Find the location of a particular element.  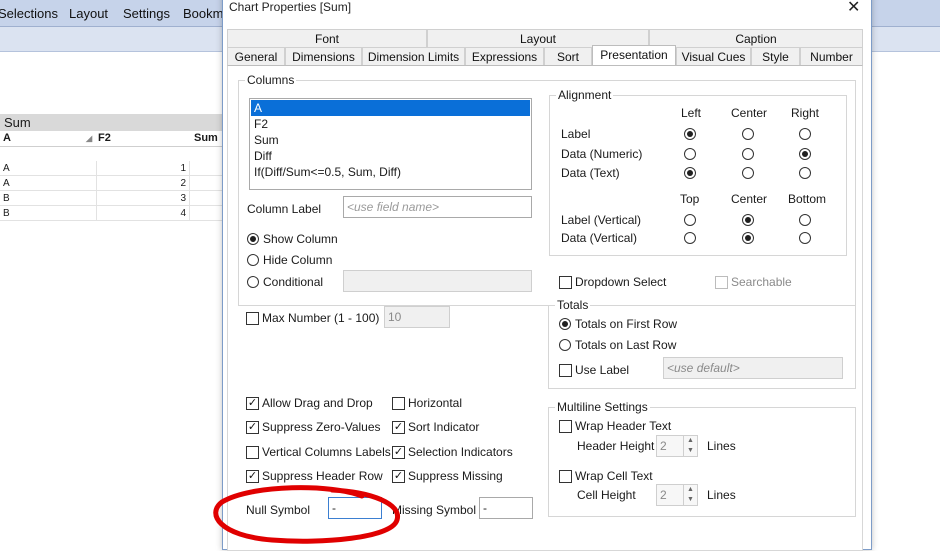

header-height-stepper: 2 ▲ ▼ is located at coordinates (677, 446).